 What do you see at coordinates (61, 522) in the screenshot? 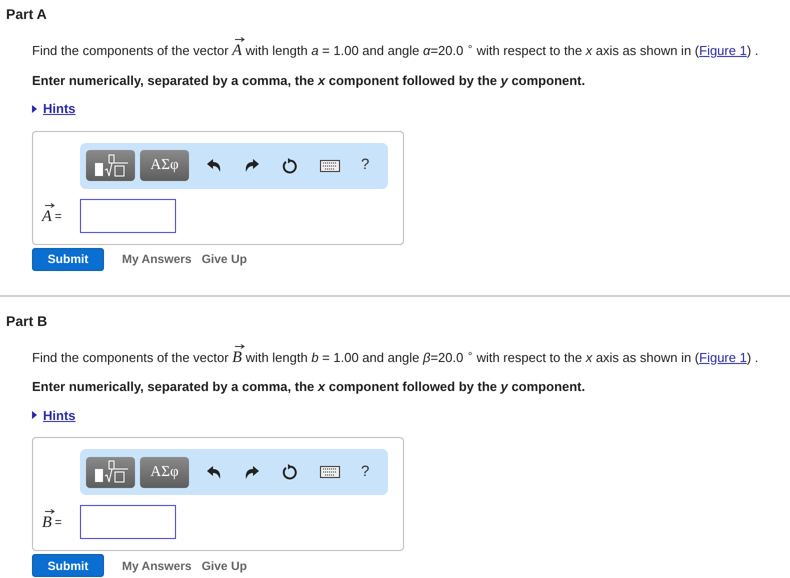
I see `answer-label: B =` at bounding box center [61, 522].